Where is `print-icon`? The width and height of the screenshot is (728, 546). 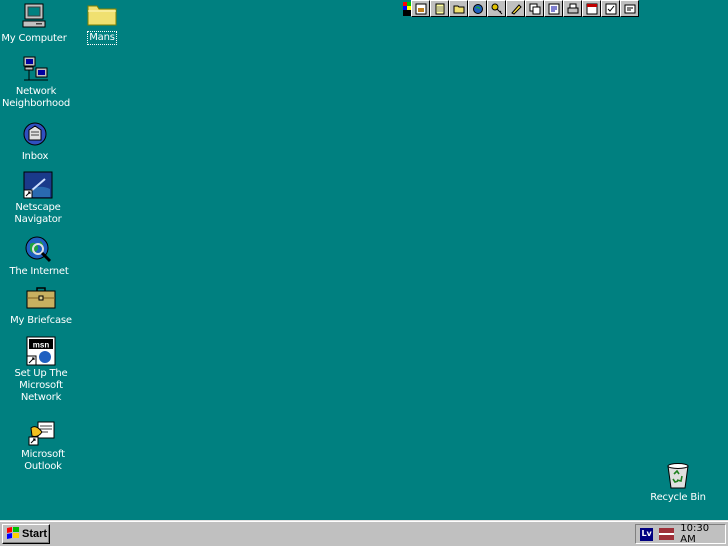 print-icon is located at coordinates (572, 8).